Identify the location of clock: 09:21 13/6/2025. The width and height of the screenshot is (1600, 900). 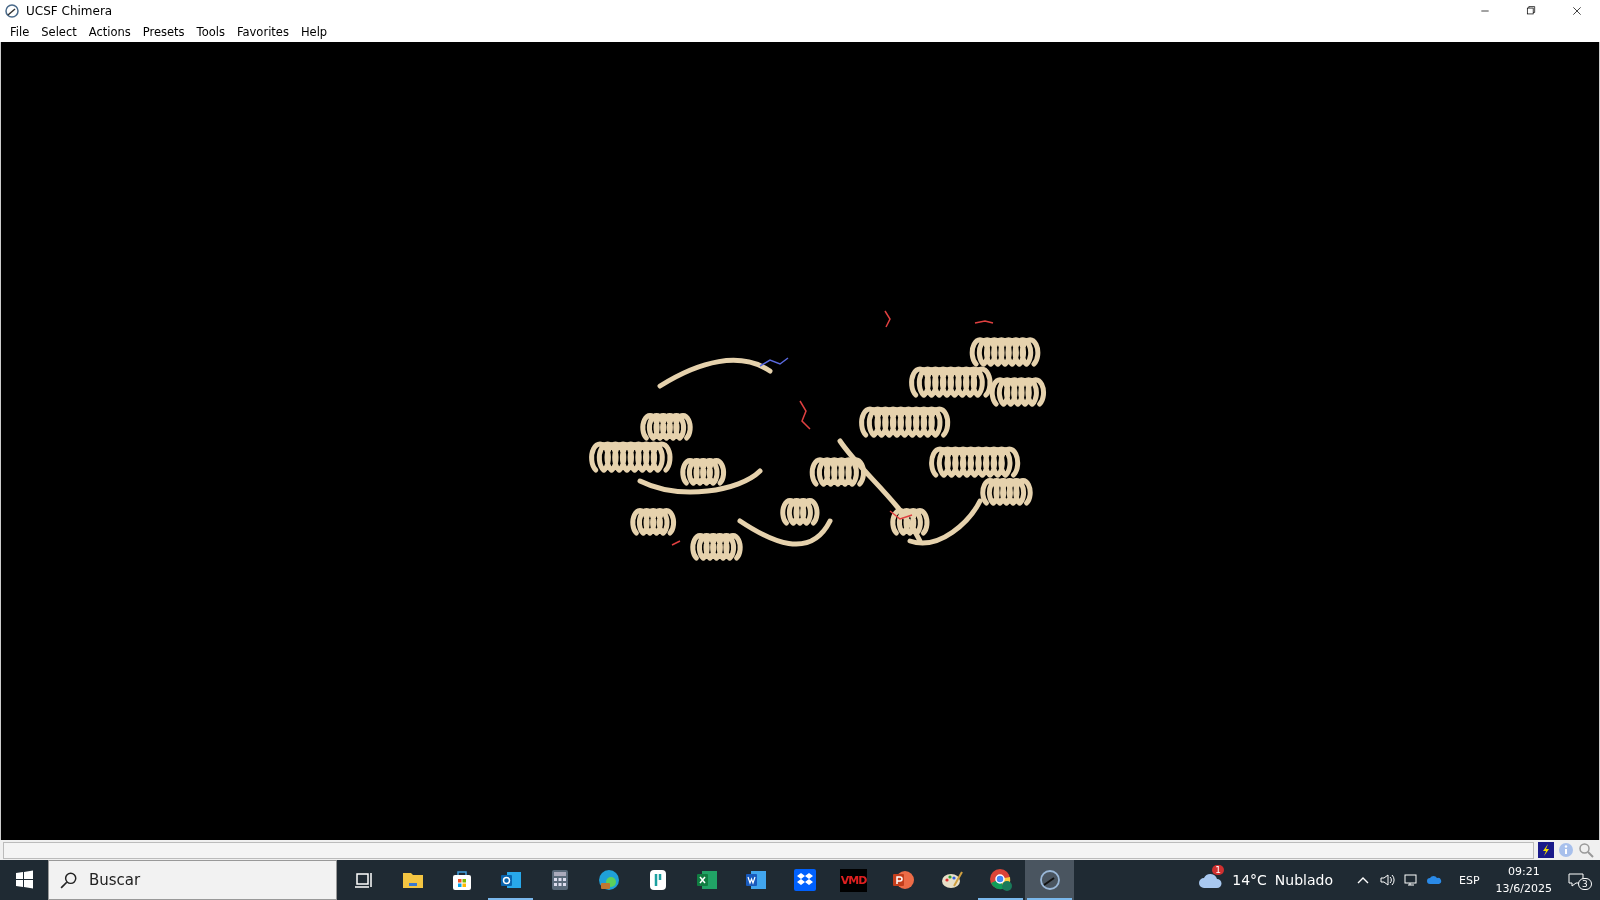
(1523, 880).